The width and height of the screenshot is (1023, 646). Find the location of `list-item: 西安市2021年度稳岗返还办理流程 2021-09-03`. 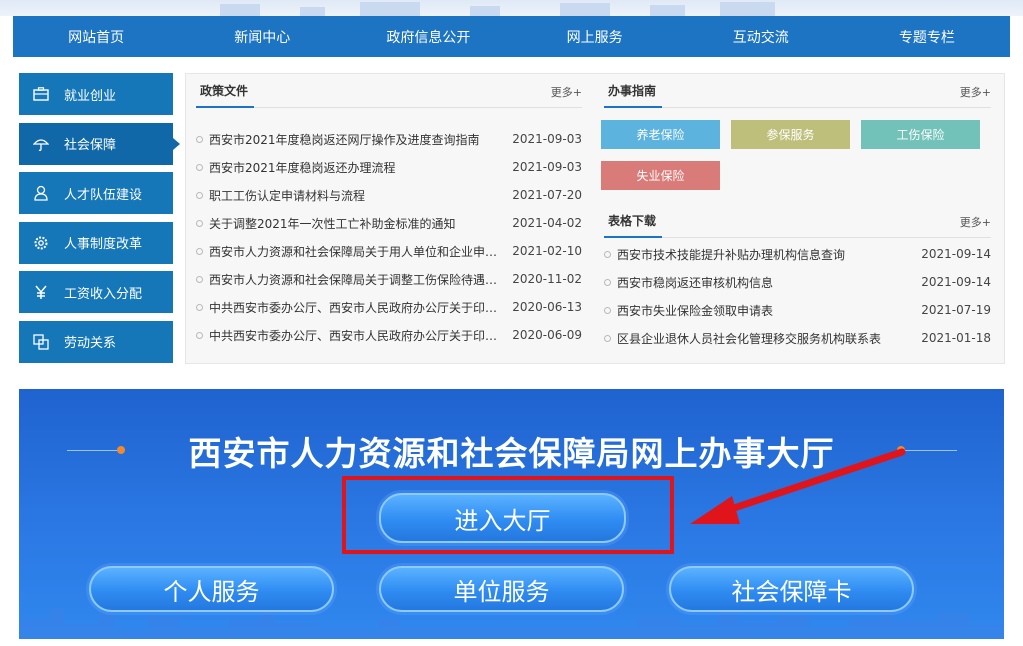

list-item: 西安市2021年度稳岗返还办理流程 2021-09-03 is located at coordinates (389, 167).